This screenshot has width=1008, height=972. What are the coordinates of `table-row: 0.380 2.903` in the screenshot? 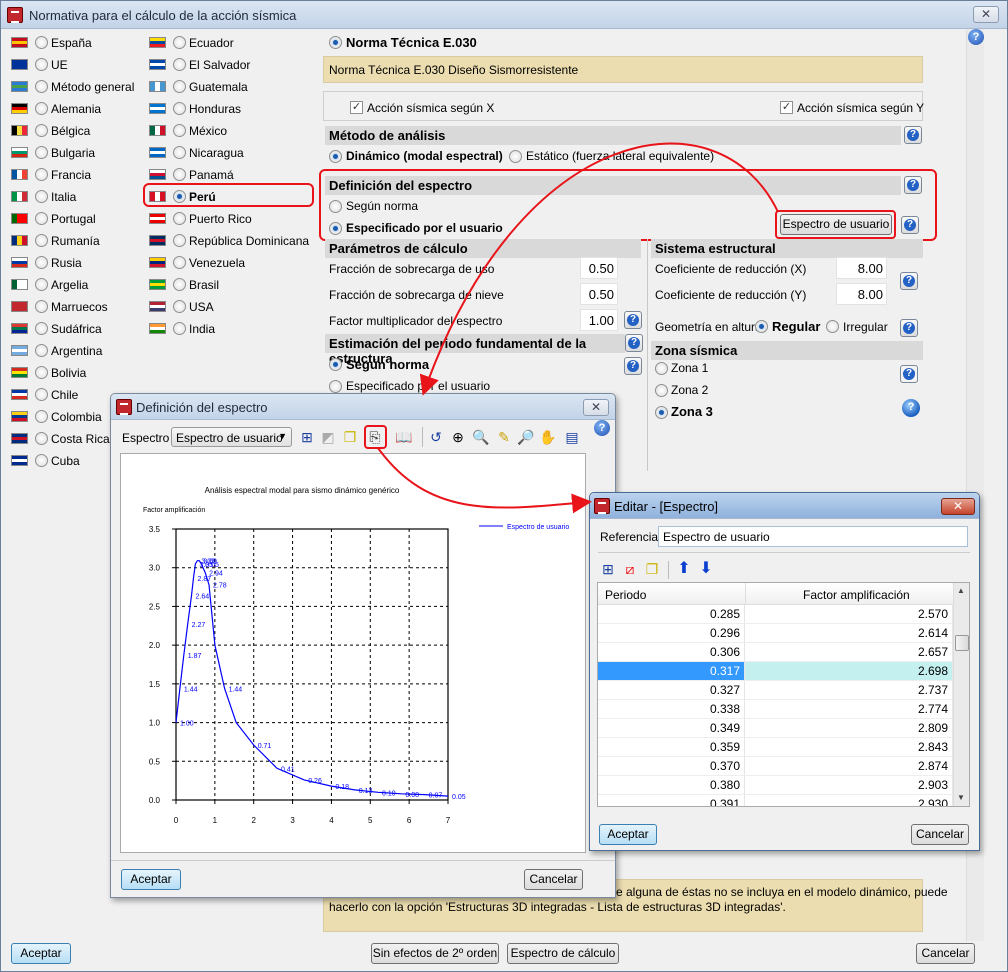 It's located at (775, 785).